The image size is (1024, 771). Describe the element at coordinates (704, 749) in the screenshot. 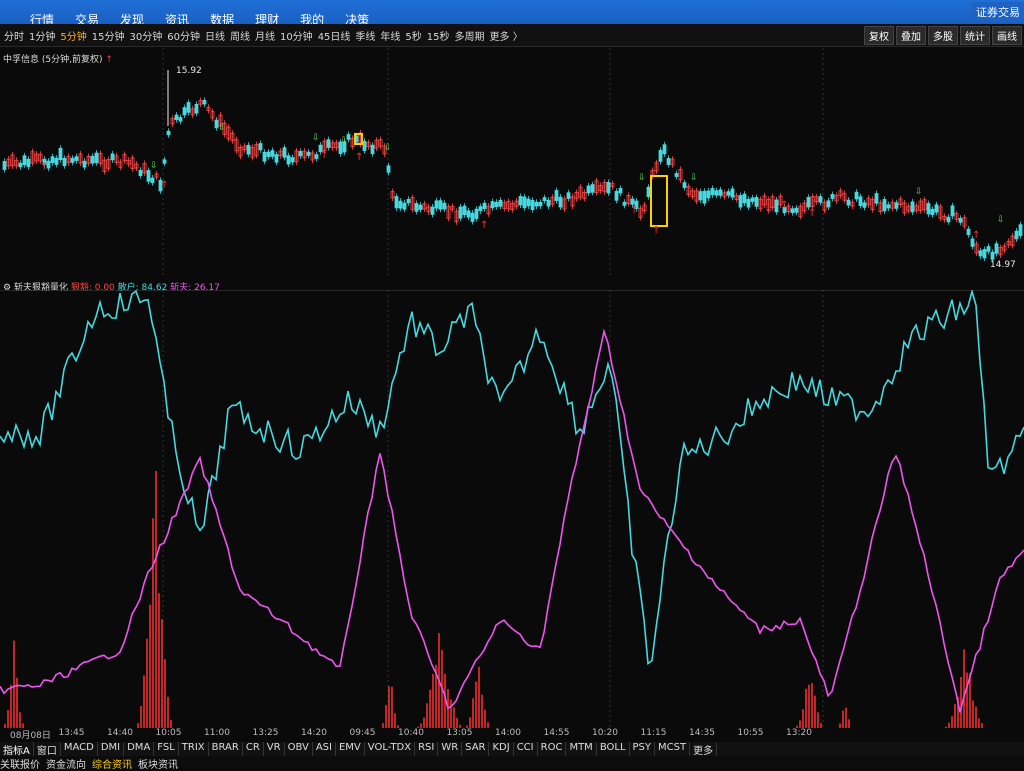

I see `tab-24: 更多` at that location.